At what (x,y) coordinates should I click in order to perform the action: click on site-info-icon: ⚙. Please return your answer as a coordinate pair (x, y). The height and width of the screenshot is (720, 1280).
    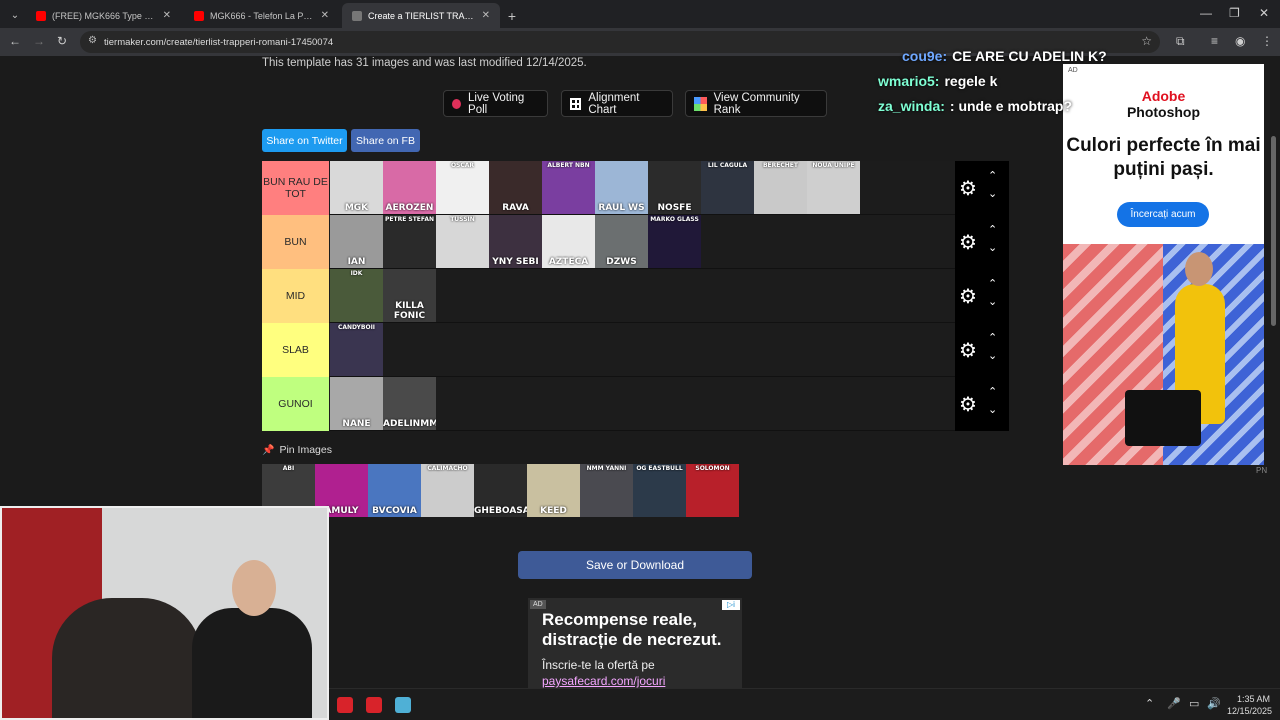
    Looking at the image, I should click on (92, 40).